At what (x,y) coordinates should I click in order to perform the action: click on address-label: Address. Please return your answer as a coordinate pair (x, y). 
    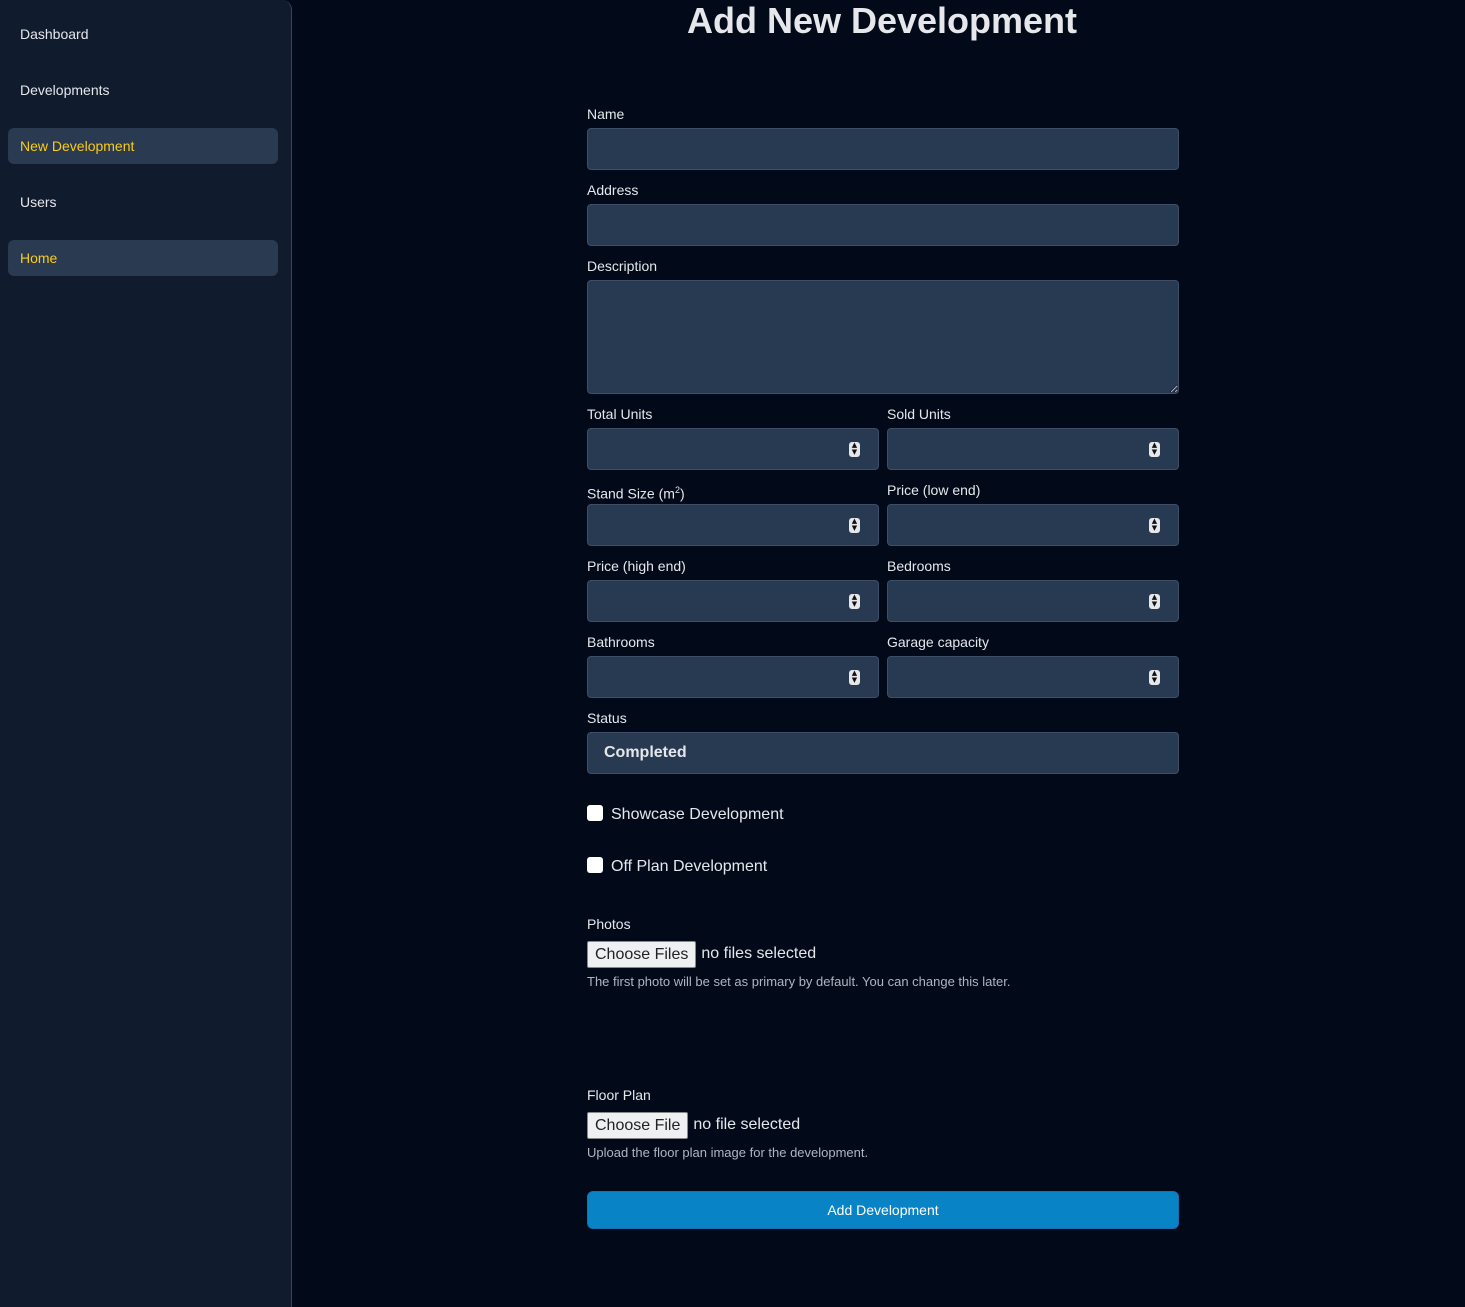
    Looking at the image, I should click on (613, 190).